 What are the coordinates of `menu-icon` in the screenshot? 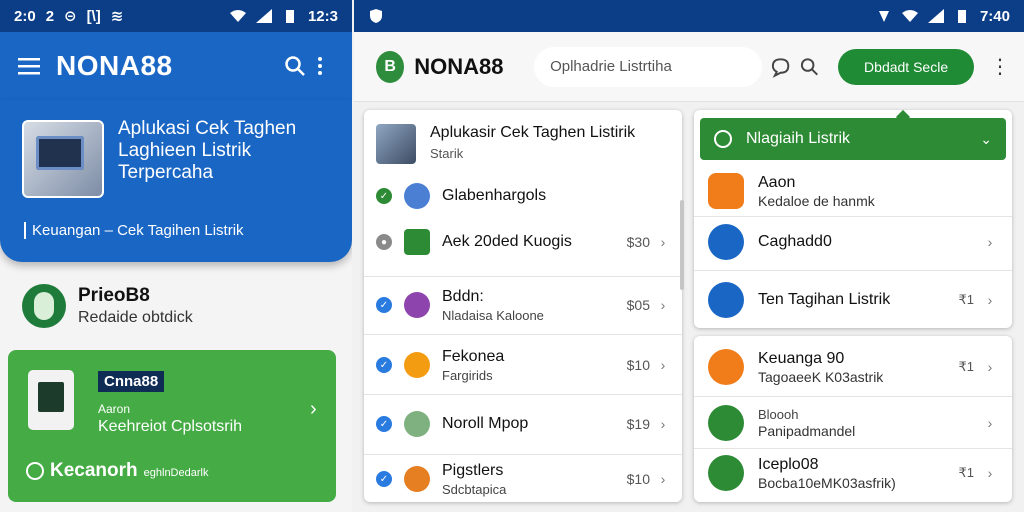 It's located at (29, 66).